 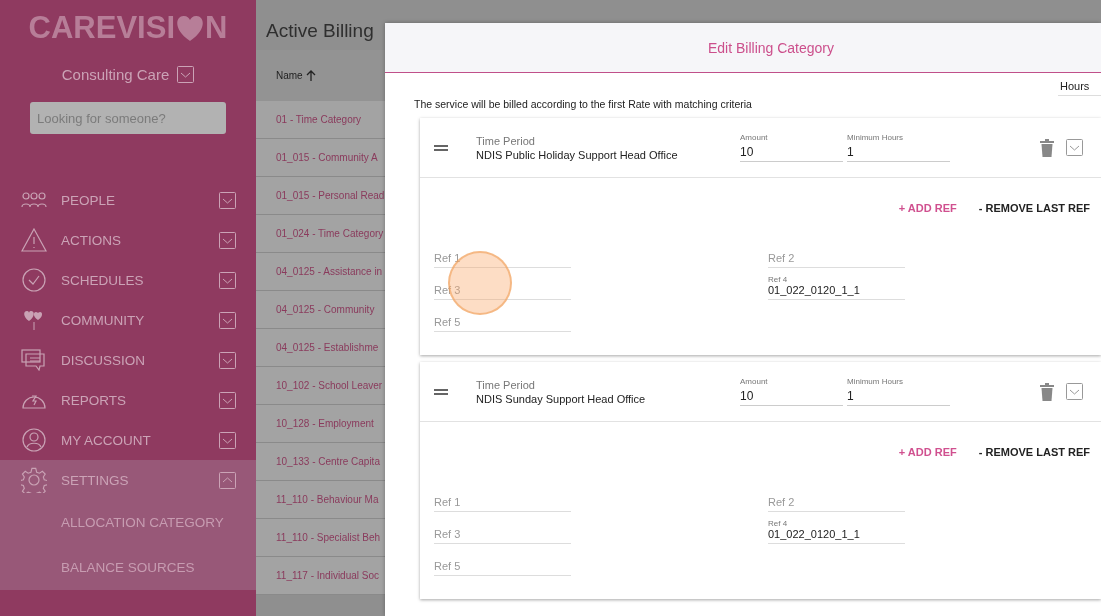 What do you see at coordinates (101, 28) in the screenshot?
I see `logo-text: CAREVISI` at bounding box center [101, 28].